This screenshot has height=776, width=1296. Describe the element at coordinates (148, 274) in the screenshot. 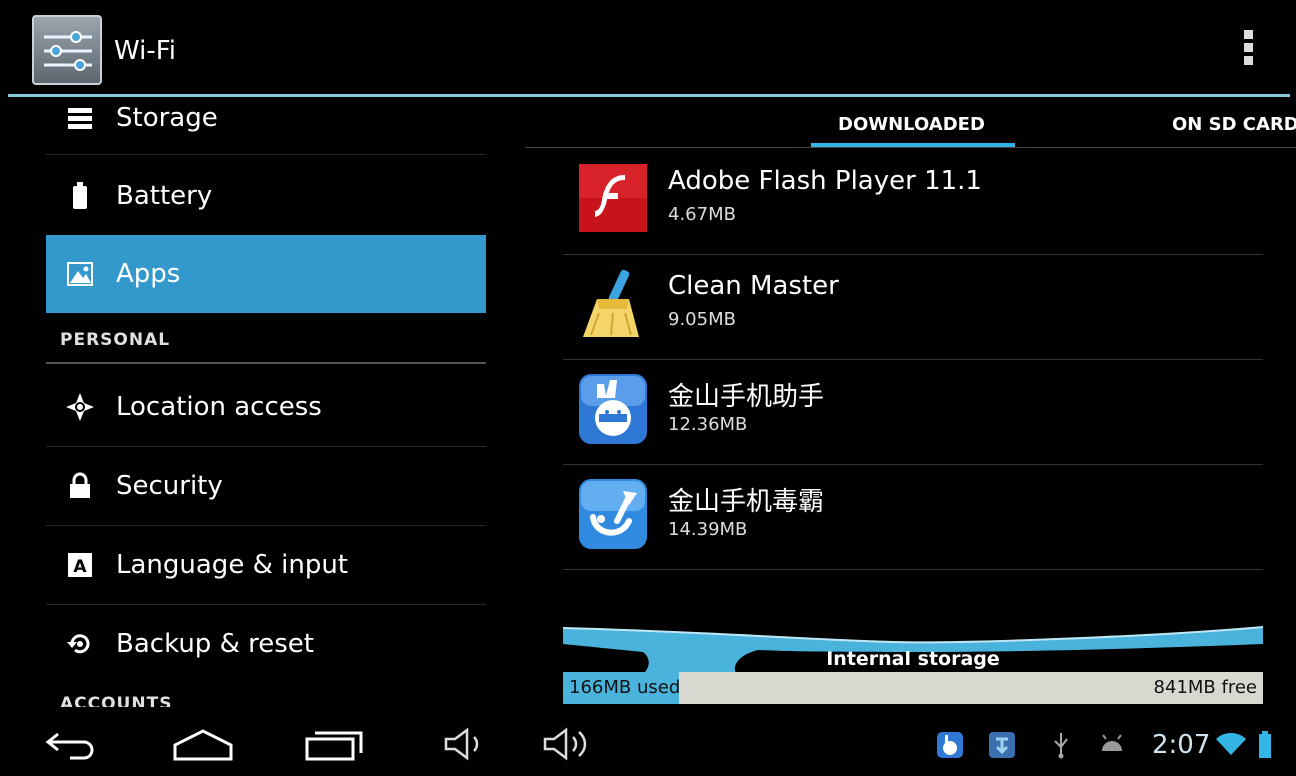

I see `settings-item-label: Apps` at that location.